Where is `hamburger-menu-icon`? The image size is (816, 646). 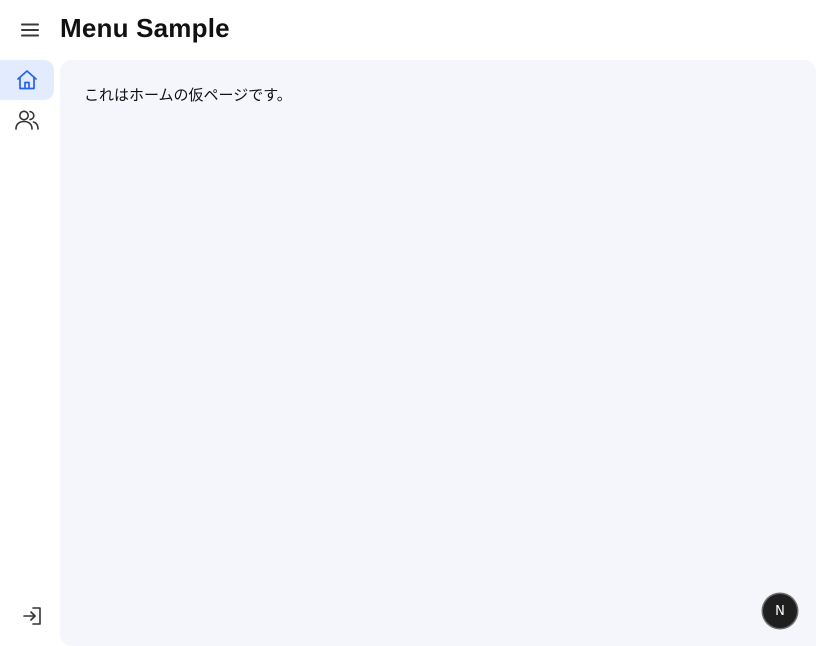
hamburger-menu-icon is located at coordinates (30, 30).